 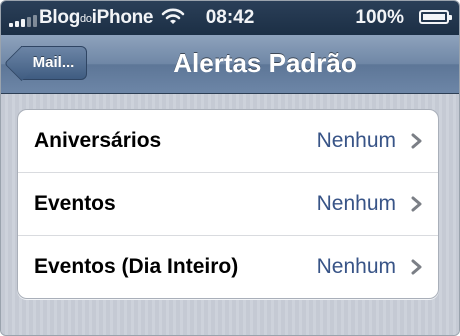 What do you see at coordinates (265, 63) in the screenshot?
I see `page-title: Alertas Padrão` at bounding box center [265, 63].